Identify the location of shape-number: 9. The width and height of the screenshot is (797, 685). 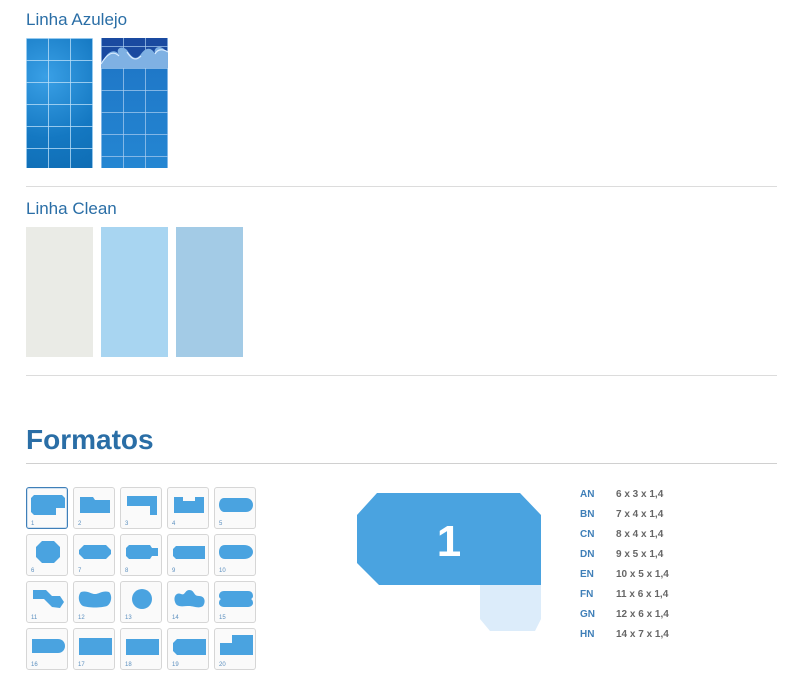
(174, 571).